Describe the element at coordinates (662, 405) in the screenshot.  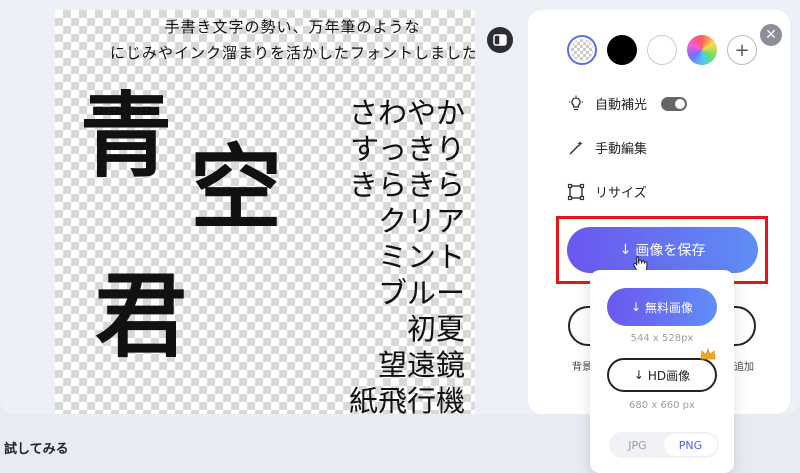
I see `hd-image-size: 680 x 660 px` at that location.